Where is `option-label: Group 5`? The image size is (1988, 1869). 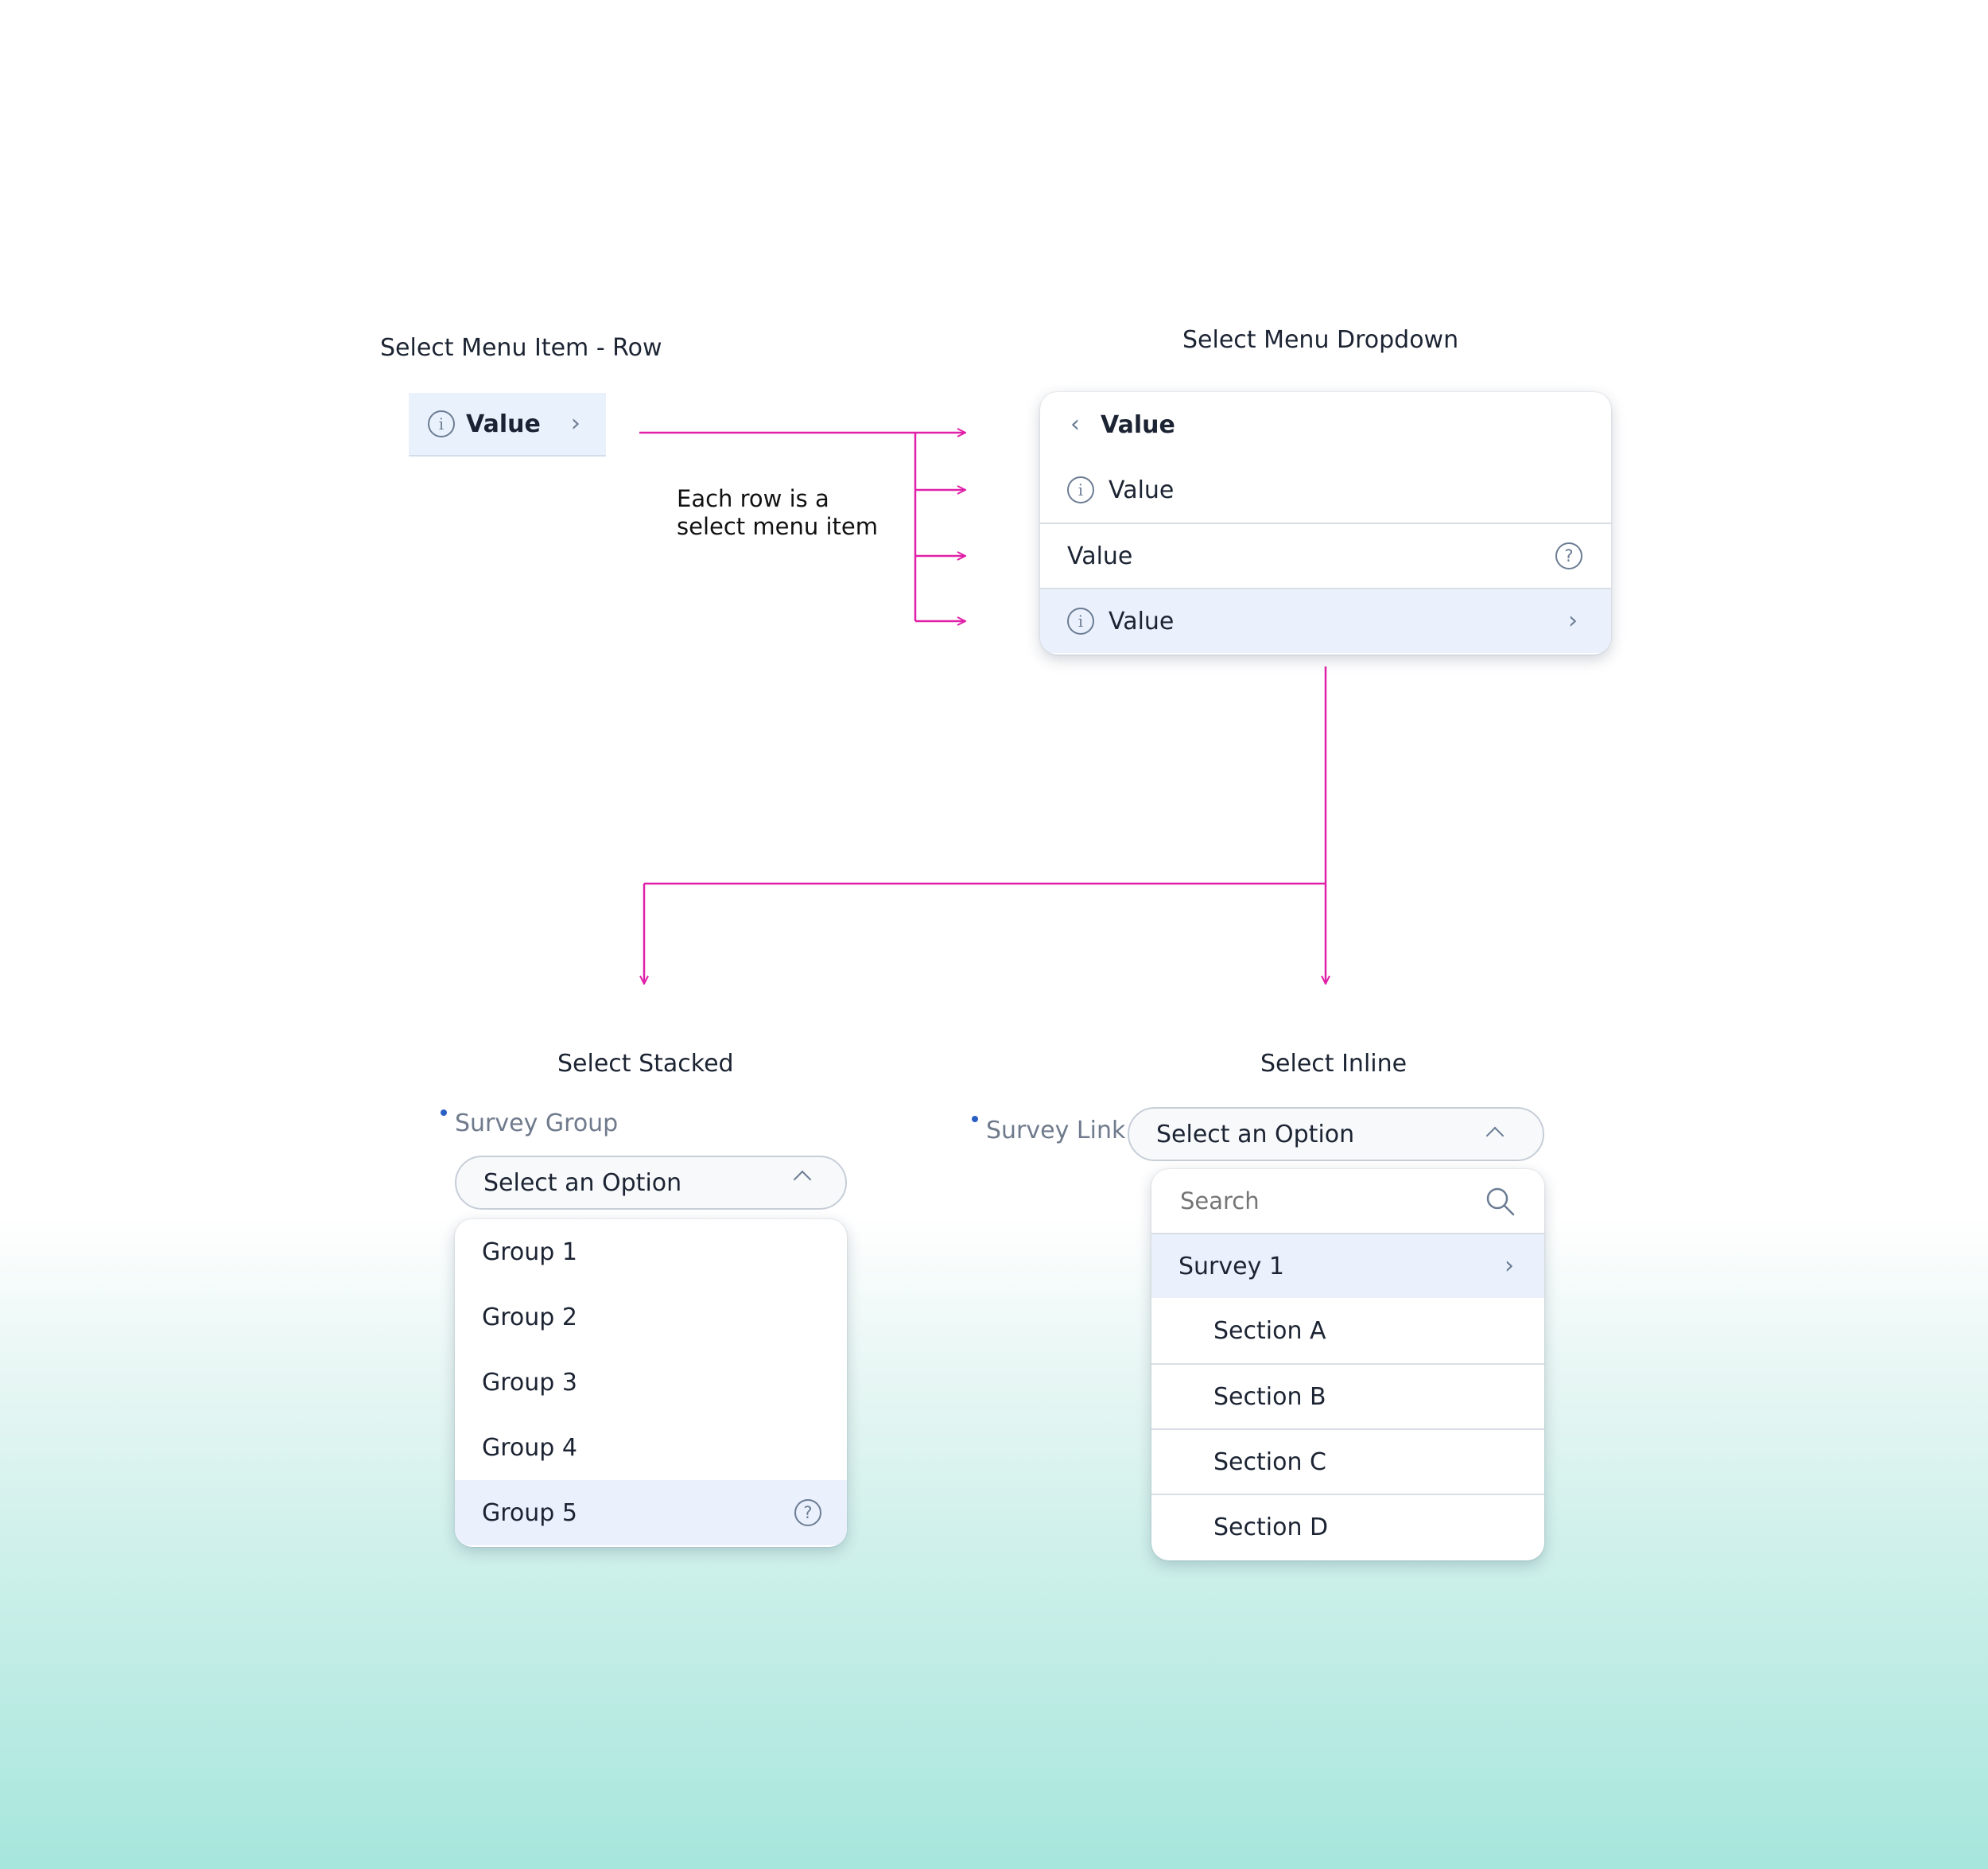 option-label: Group 5 is located at coordinates (529, 1512).